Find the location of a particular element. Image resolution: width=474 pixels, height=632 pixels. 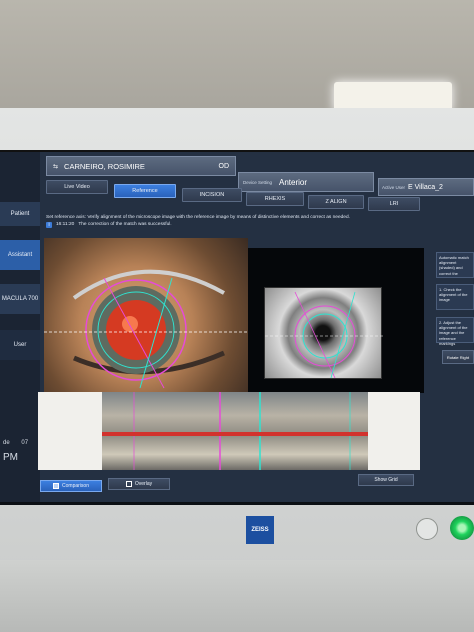

rail-side-number: 07 is located at coordinates (25, 443).